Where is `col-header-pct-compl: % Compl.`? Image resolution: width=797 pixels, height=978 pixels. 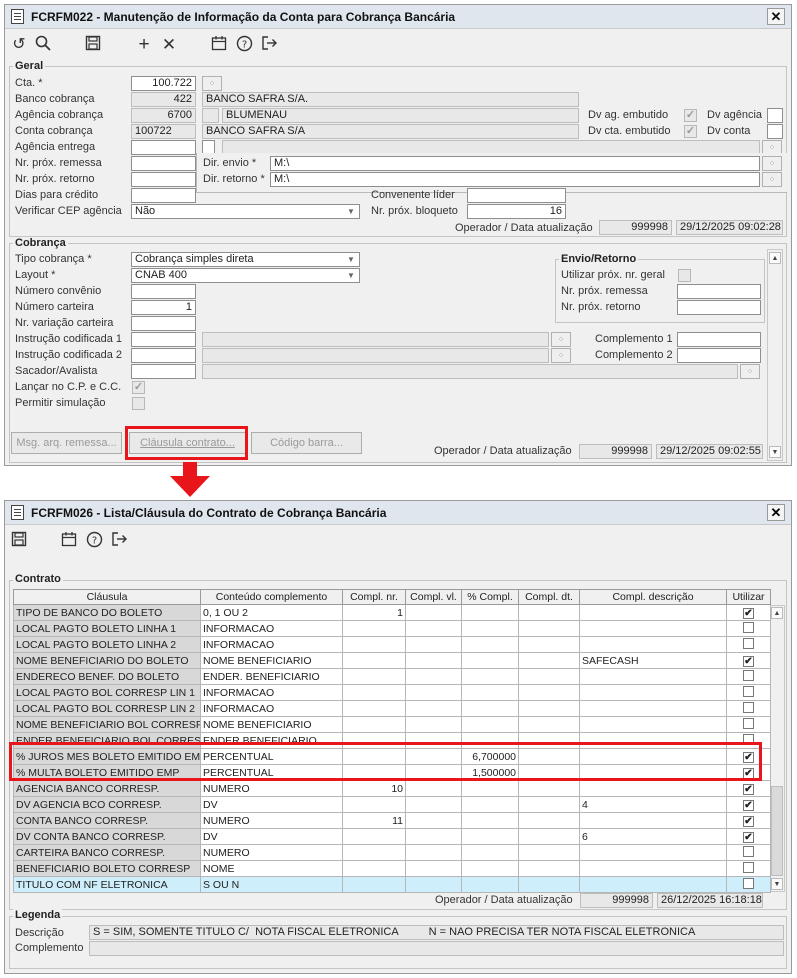
col-header-pct-compl: % Compl. is located at coordinates (490, 597).